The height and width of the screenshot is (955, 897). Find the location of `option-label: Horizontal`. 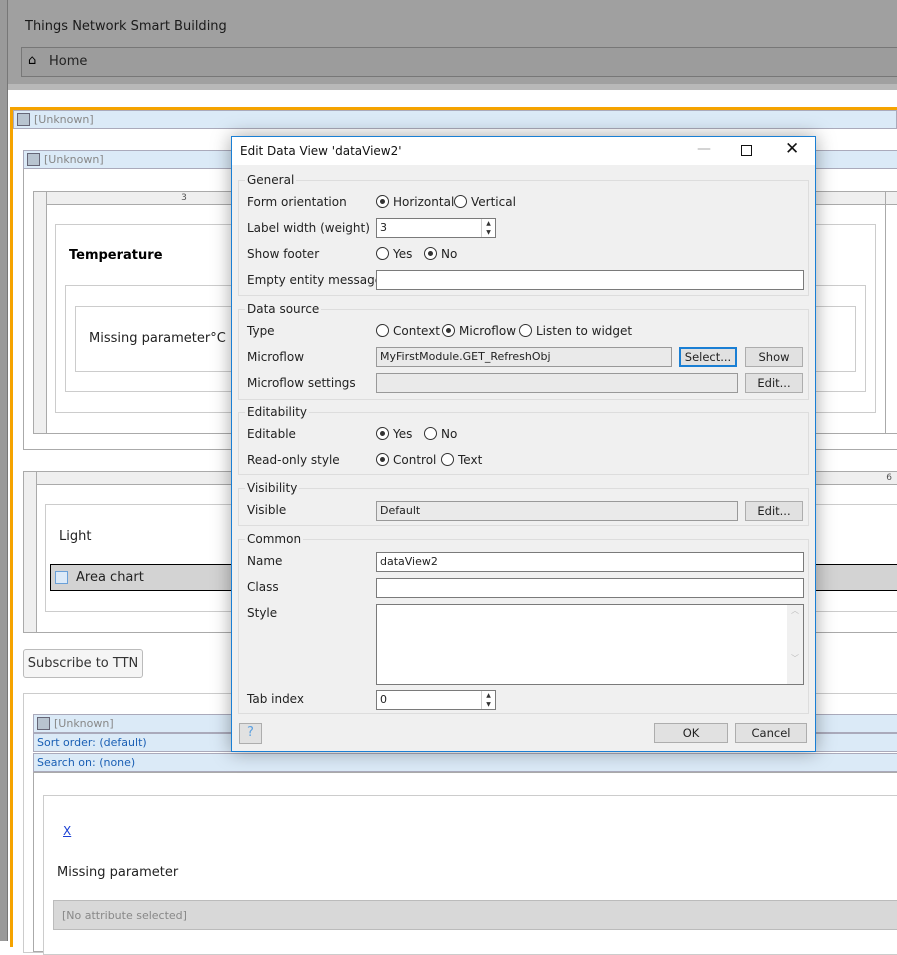

option-label: Horizontal is located at coordinates (424, 202).